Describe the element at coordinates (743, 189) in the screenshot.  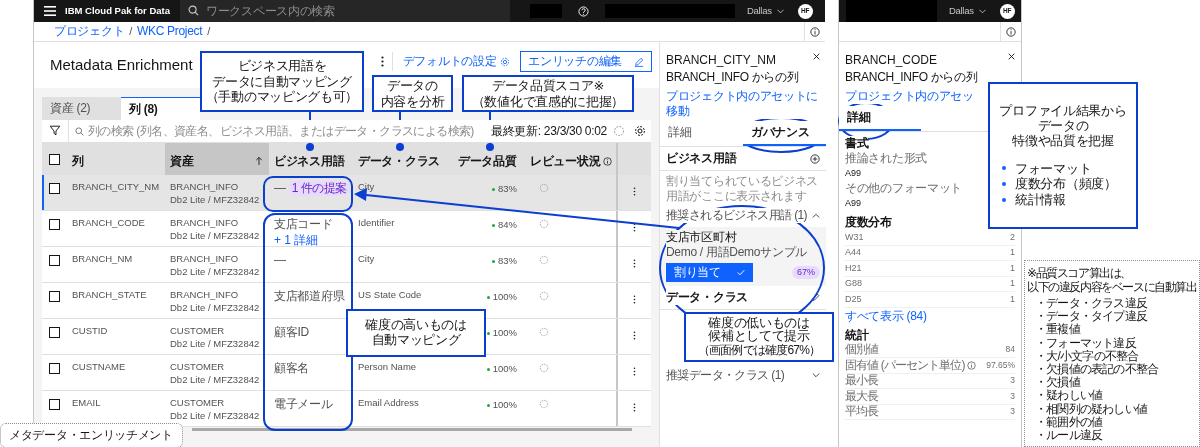
I see `empty-state-text: 割り当てられているビジネス用語がここに表示されます` at that location.